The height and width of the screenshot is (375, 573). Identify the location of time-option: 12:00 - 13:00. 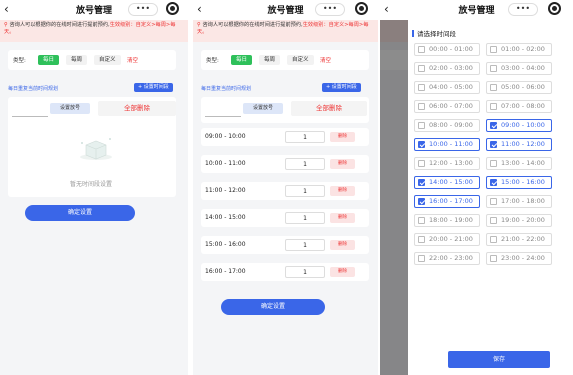
(447, 163).